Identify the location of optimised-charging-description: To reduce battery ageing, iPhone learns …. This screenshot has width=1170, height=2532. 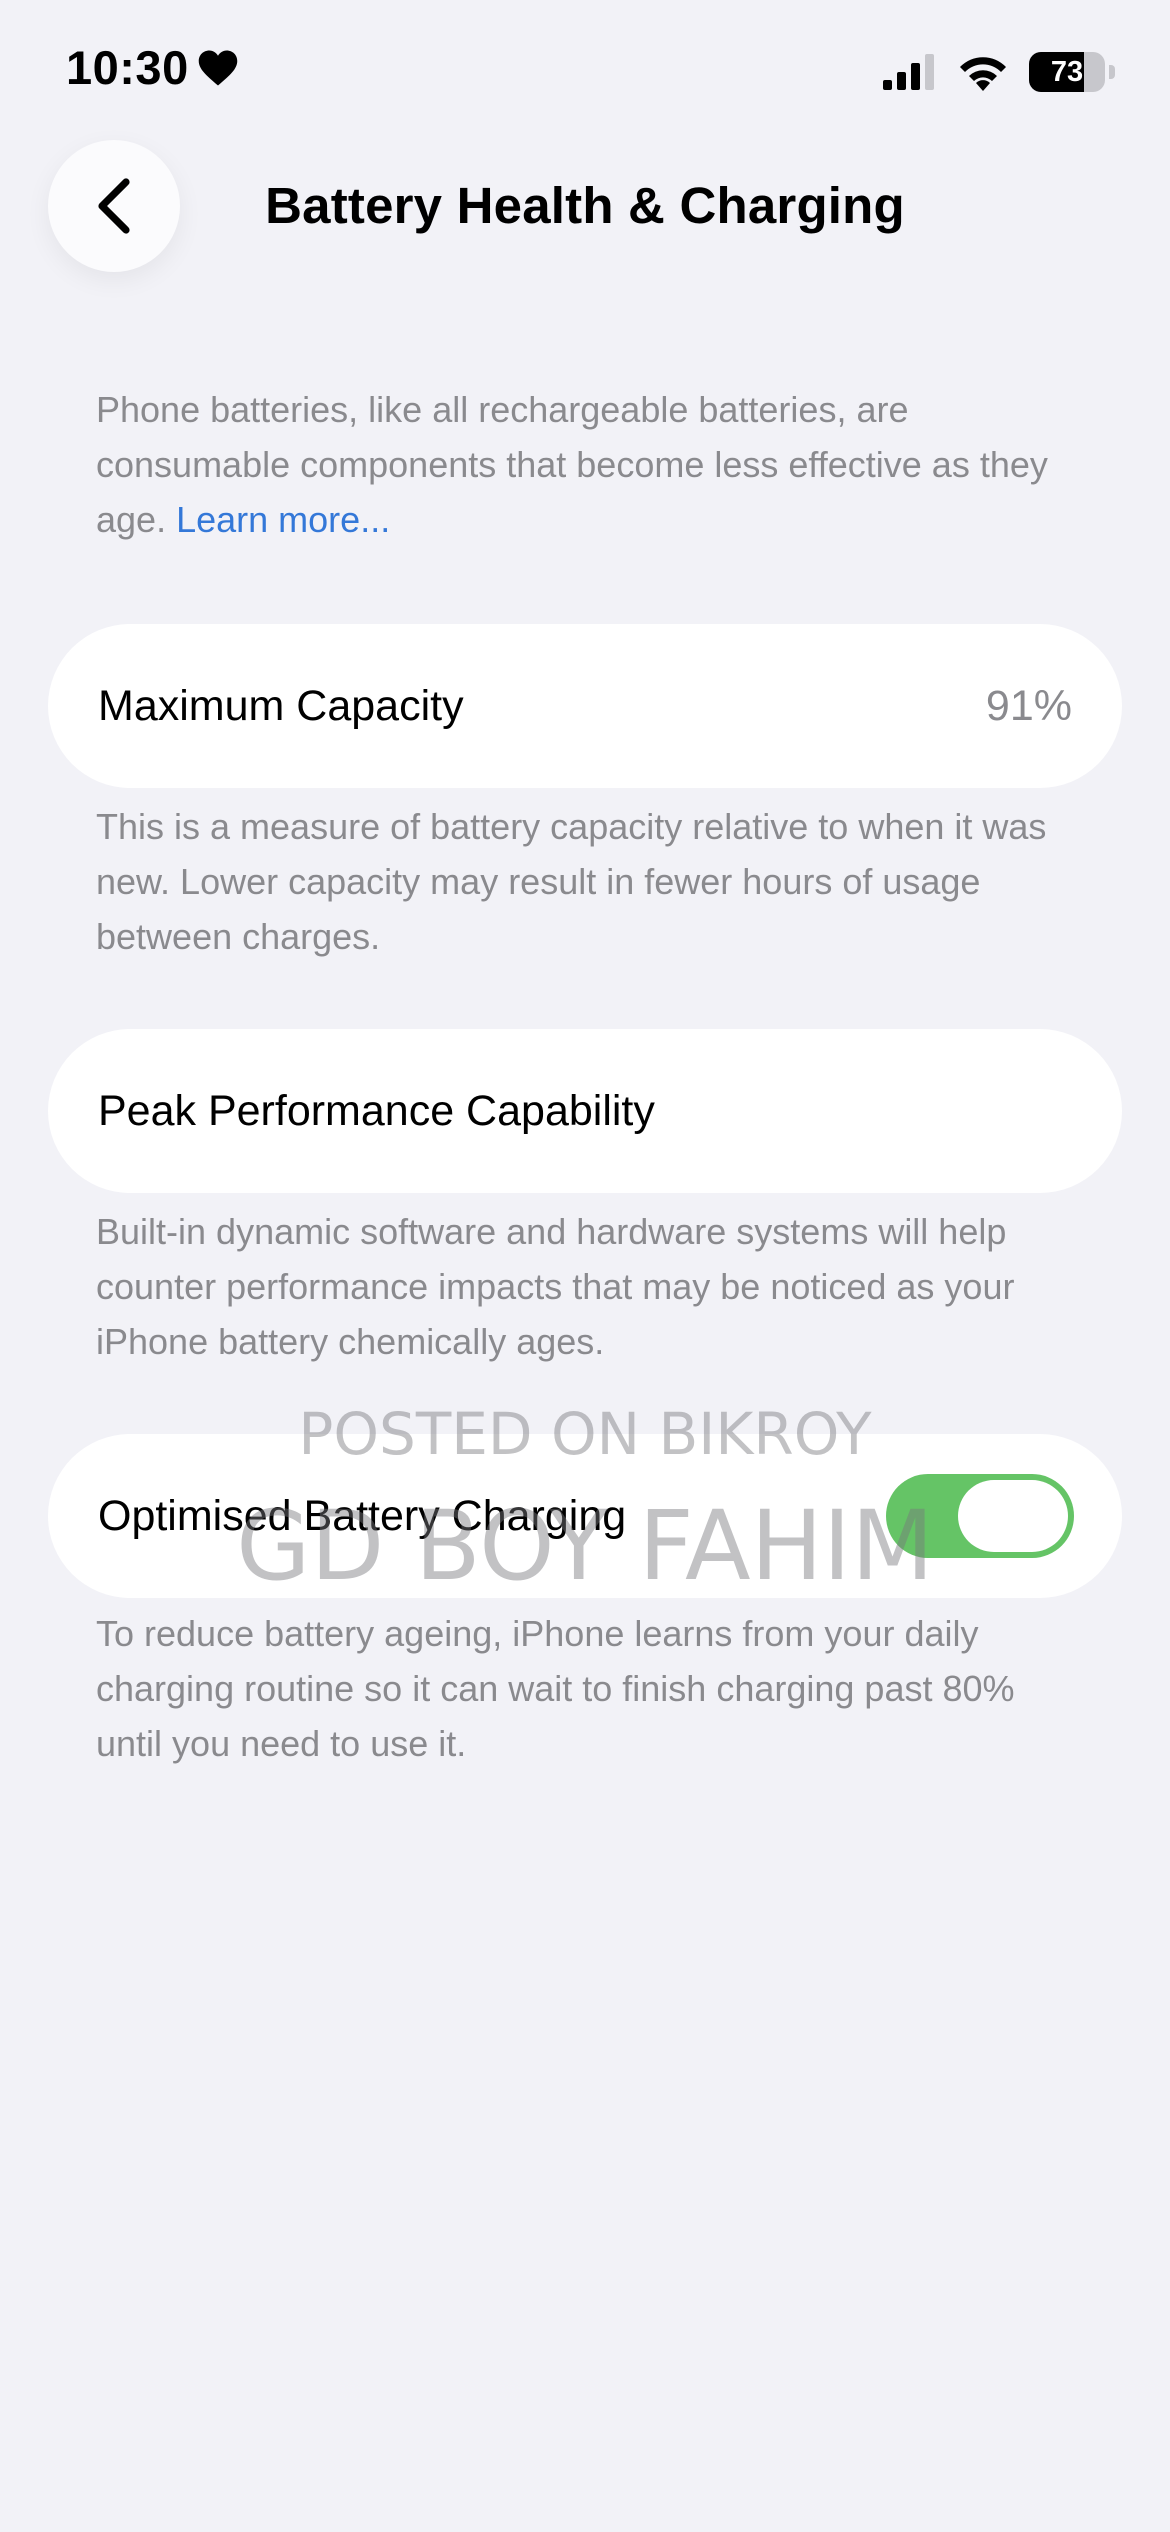
(555, 1688).